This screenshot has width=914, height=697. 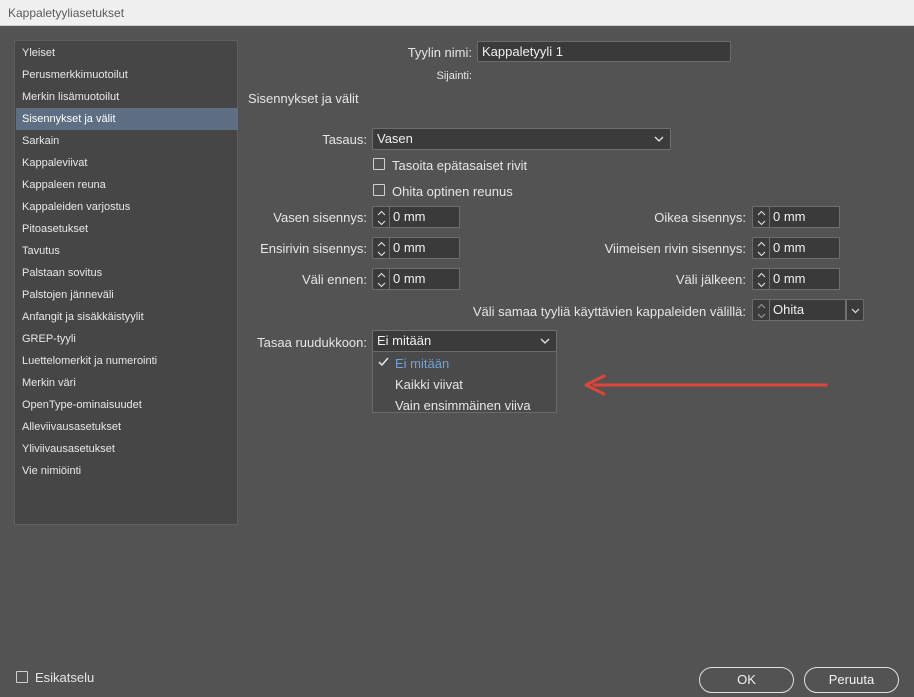 What do you see at coordinates (404, 340) in the screenshot?
I see `align-grid-value: Ei mitään` at bounding box center [404, 340].